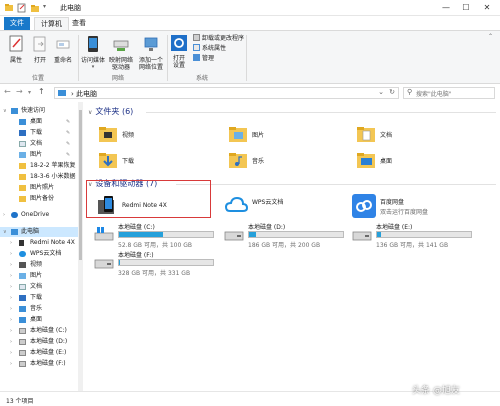 The width and height of the screenshot is (500, 406). I want to click on nav-item-videos: › 视频, so click(39, 265).